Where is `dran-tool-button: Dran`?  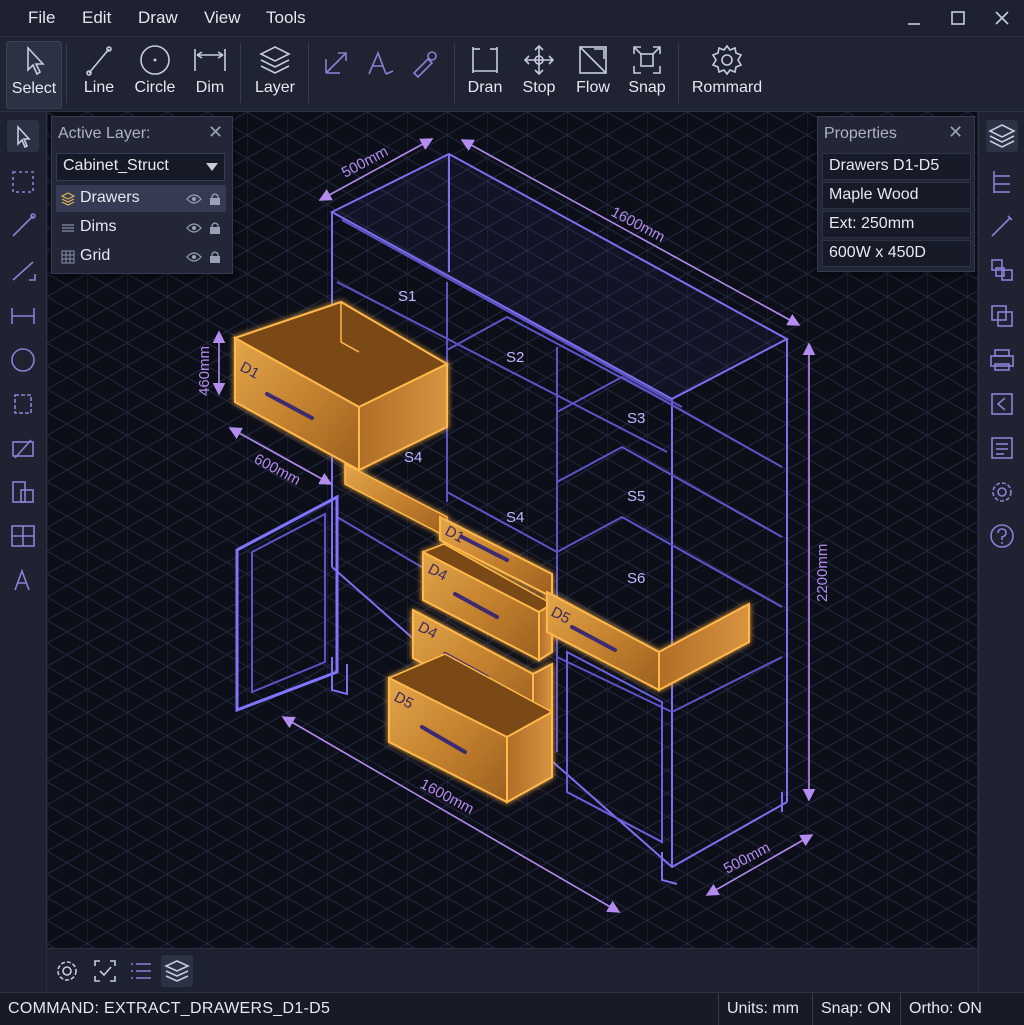 dran-tool-button: Dran is located at coordinates (485, 74).